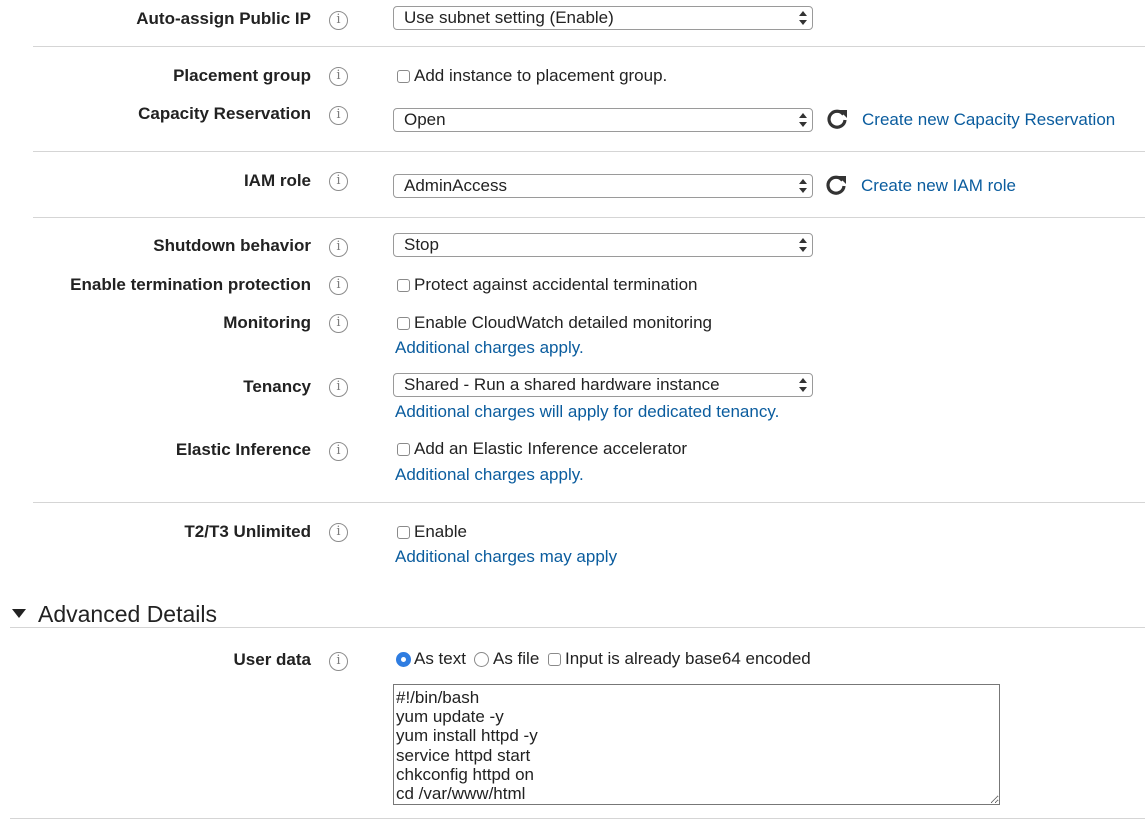  I want to click on t2t3-unlimited-checkbox, so click(403, 532).